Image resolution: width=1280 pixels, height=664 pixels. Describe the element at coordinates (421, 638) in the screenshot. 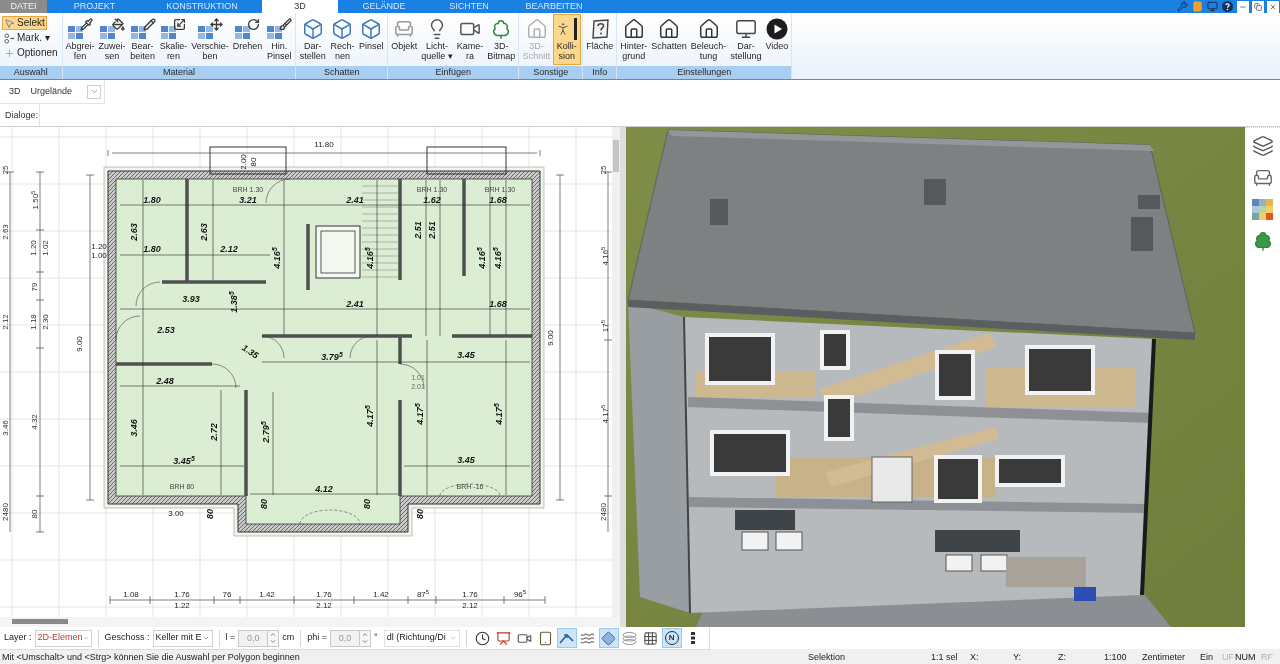

I see `direction-select: dl (Richtung/Di` at that location.